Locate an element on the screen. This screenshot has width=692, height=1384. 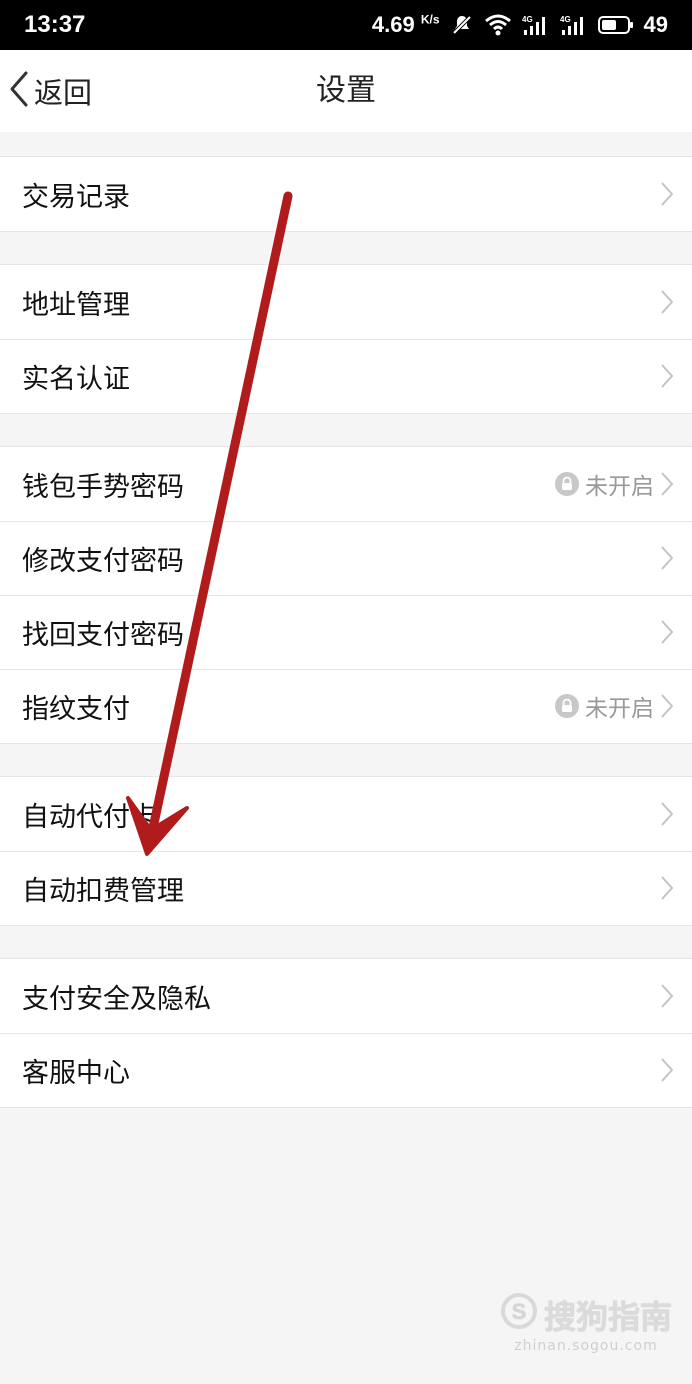
status-right: 4.69 K/s 4G 4G 49 is located at coordinates (520, 25).